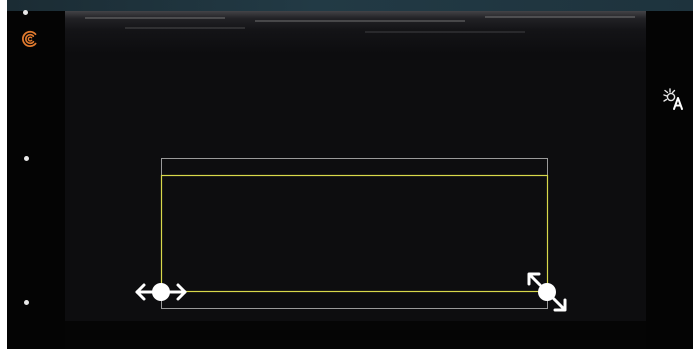  I want to click on auto-brightness-icon, so click(674, 100).